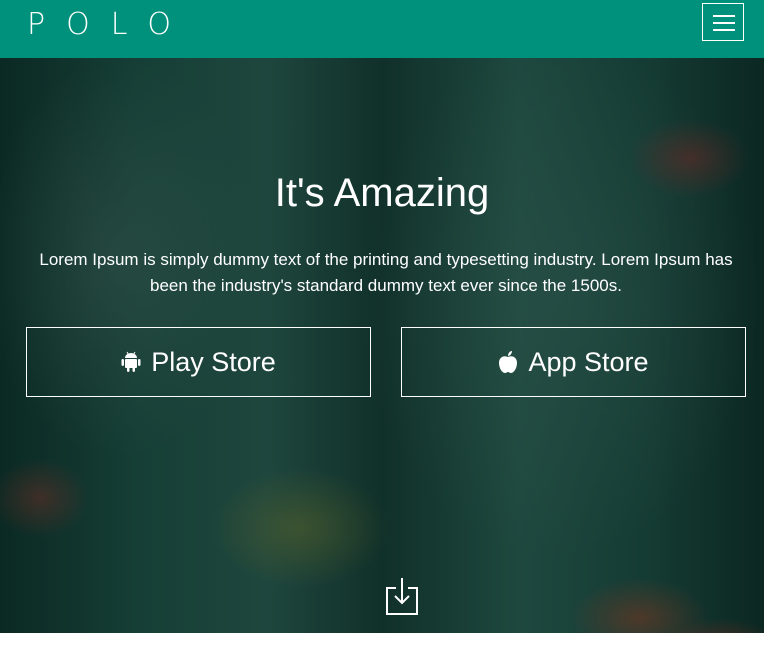 The width and height of the screenshot is (764, 668). Describe the element at coordinates (213, 361) in the screenshot. I see `play-store-label: Play Store` at that location.